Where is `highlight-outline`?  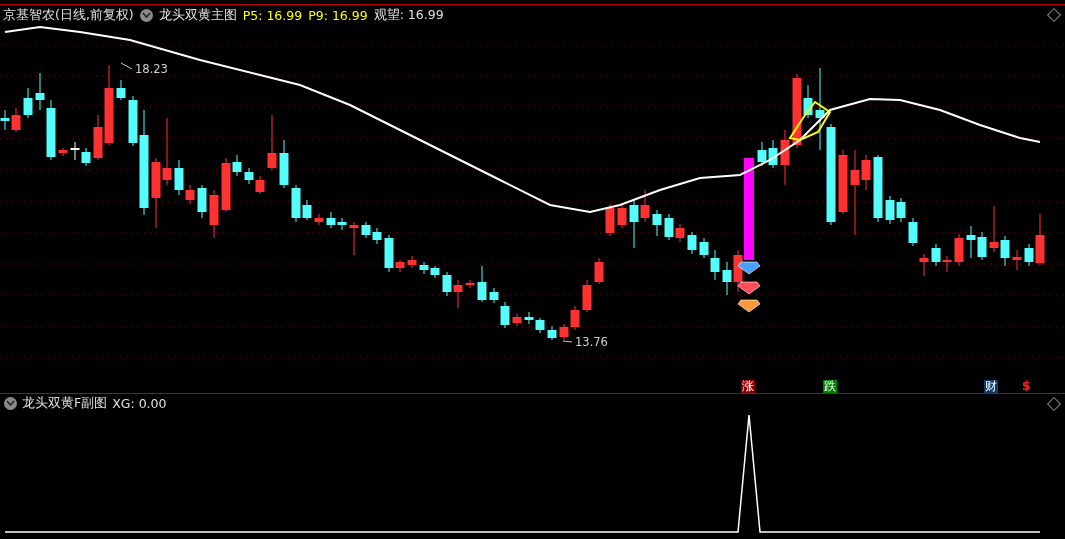 highlight-outline is located at coordinates (810, 121).